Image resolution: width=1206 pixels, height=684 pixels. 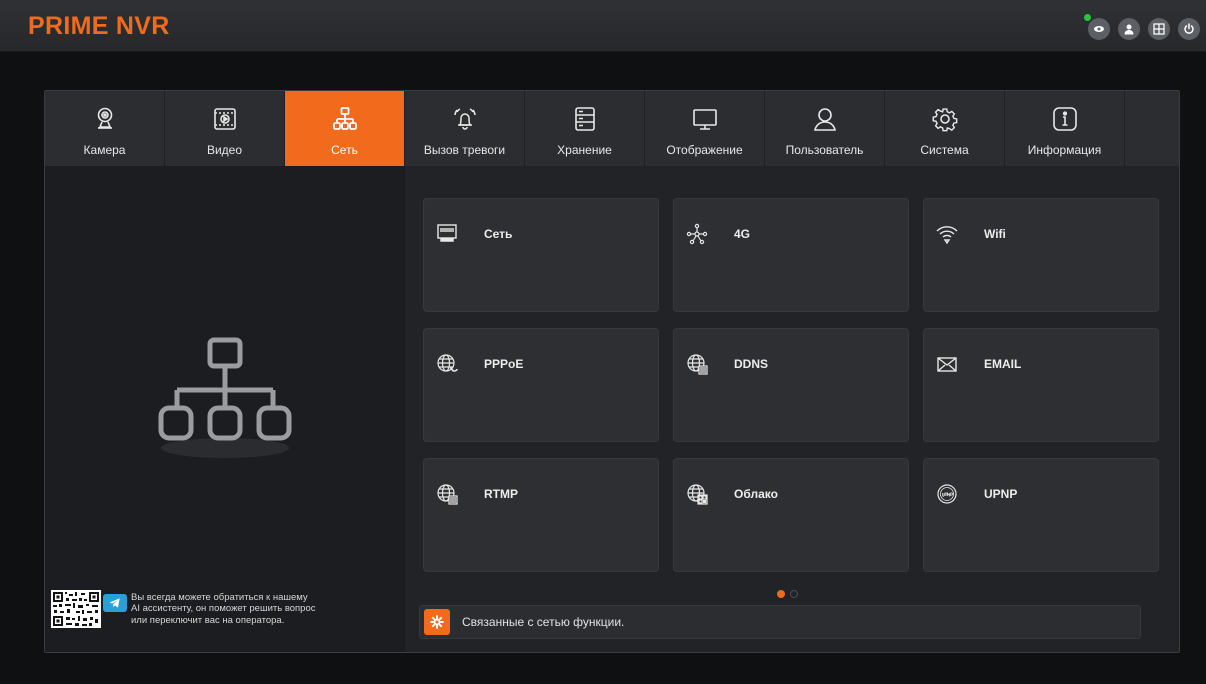 What do you see at coordinates (345, 119) in the screenshot?
I see `network-icon` at bounding box center [345, 119].